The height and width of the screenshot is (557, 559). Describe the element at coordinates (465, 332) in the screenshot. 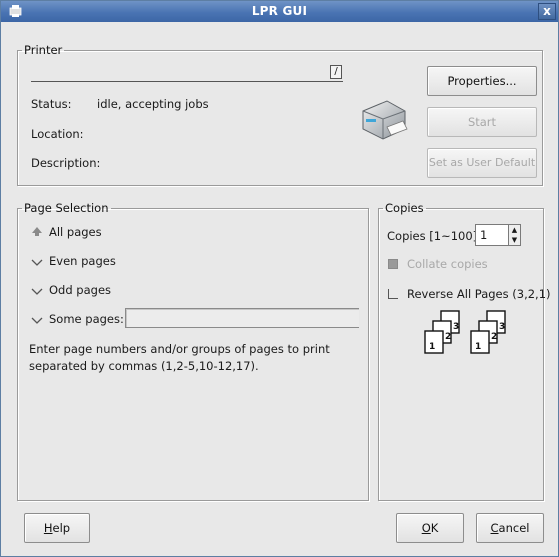

I see `collated-pages-icon: 3 2 1 3 2 1` at that location.